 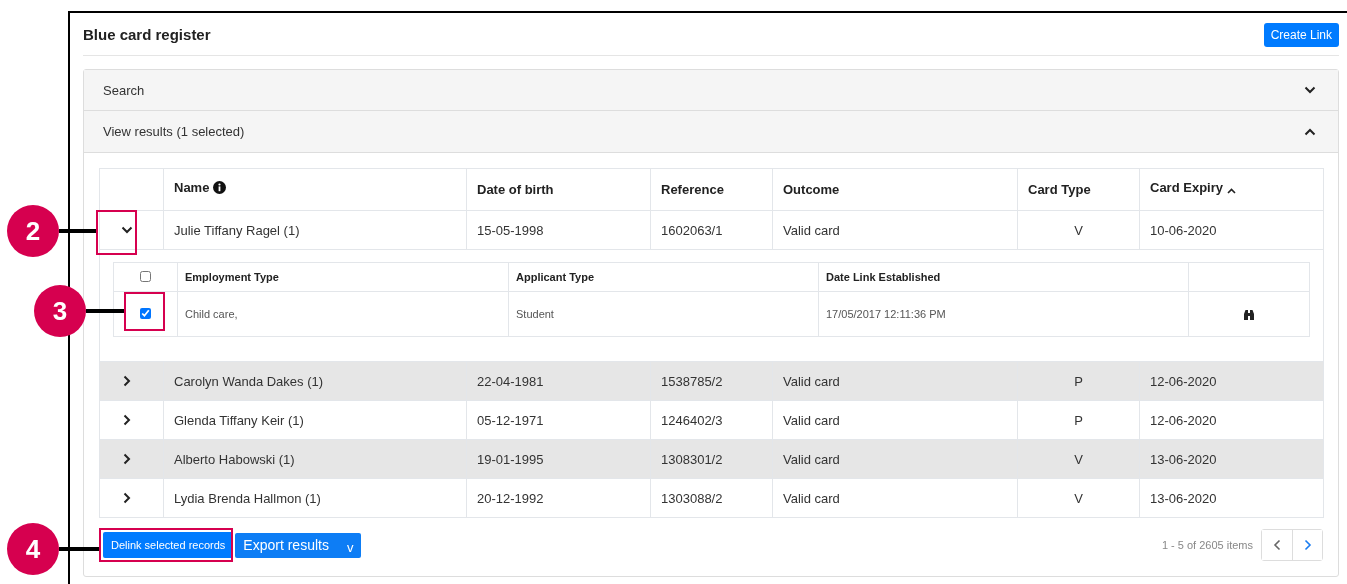 I want to click on accordion-header: View results (1 selected), so click(x=711, y=132).